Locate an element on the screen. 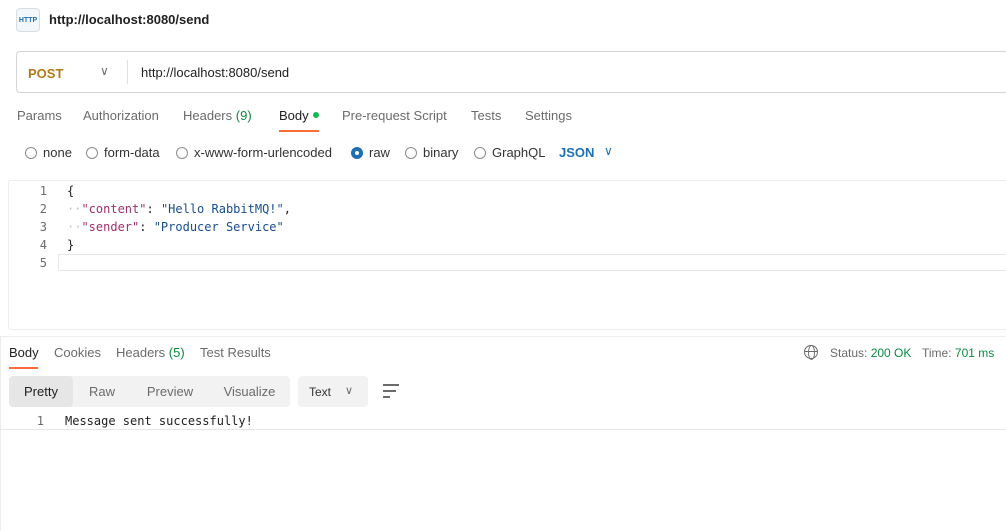  url-input: http://localhost:8080/send is located at coordinates (215, 72).